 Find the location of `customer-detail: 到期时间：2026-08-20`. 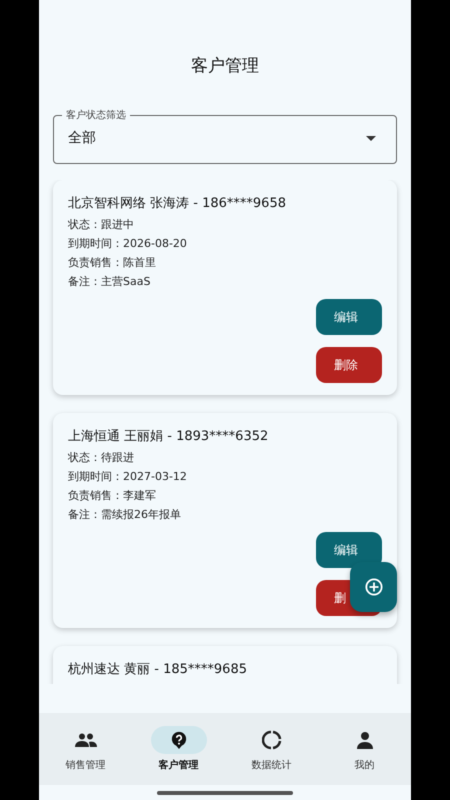

customer-detail: 到期时间：2026-08-20 is located at coordinates (128, 244).